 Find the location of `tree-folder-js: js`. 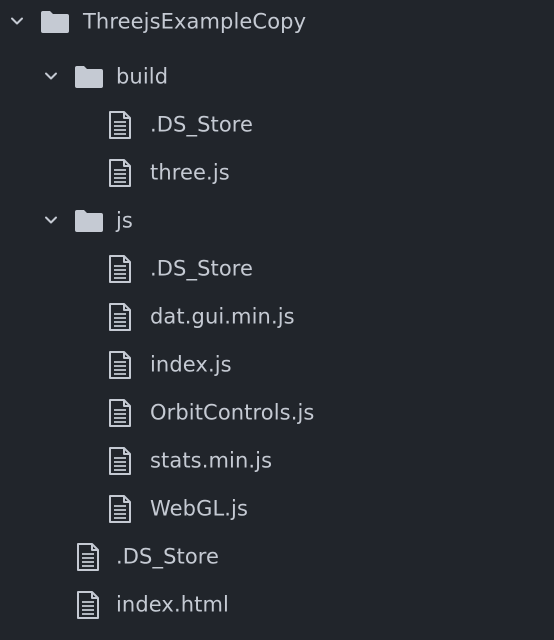

tree-folder-js: js is located at coordinates (277, 221).